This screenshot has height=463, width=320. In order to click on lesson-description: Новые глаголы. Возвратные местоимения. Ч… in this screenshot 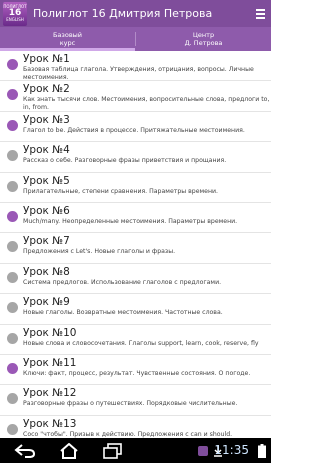, I will do `click(123, 313)`.